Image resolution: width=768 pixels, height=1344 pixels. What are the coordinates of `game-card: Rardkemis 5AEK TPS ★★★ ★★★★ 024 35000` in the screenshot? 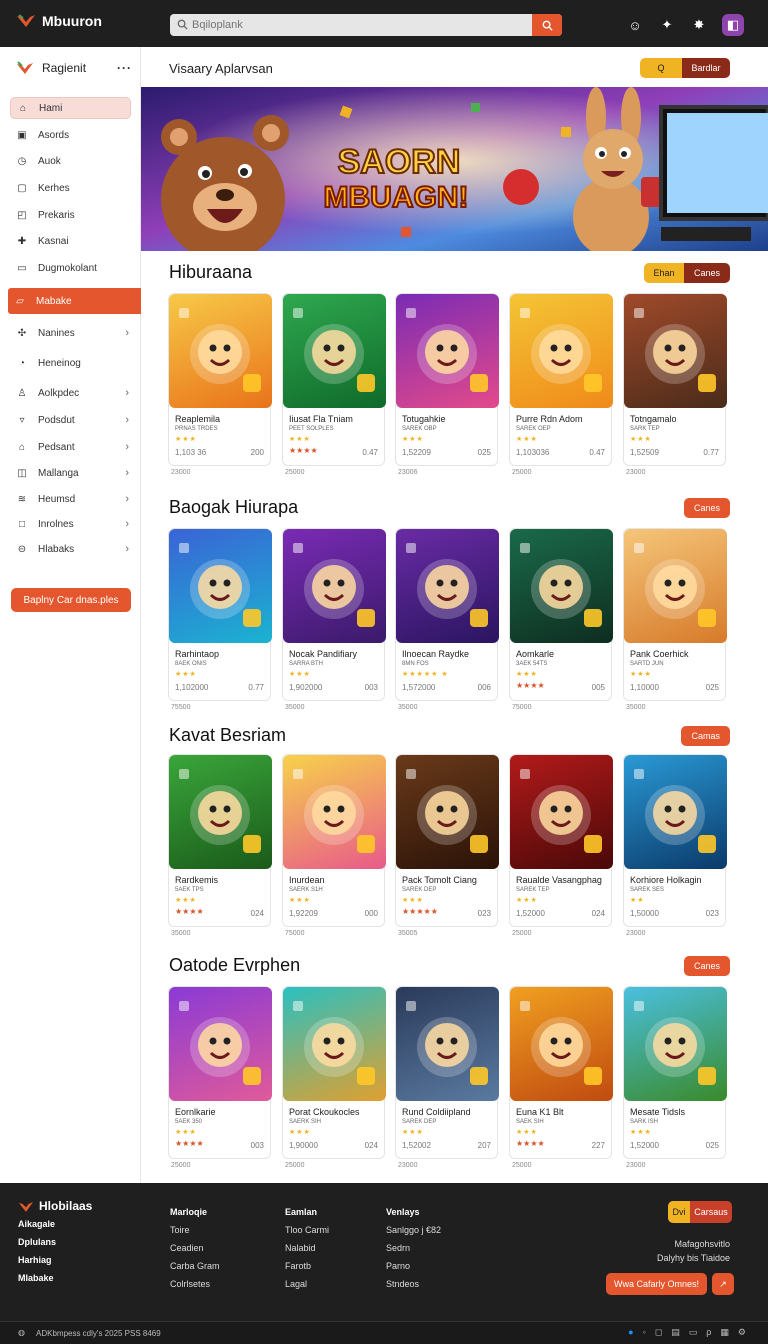 It's located at (220, 845).